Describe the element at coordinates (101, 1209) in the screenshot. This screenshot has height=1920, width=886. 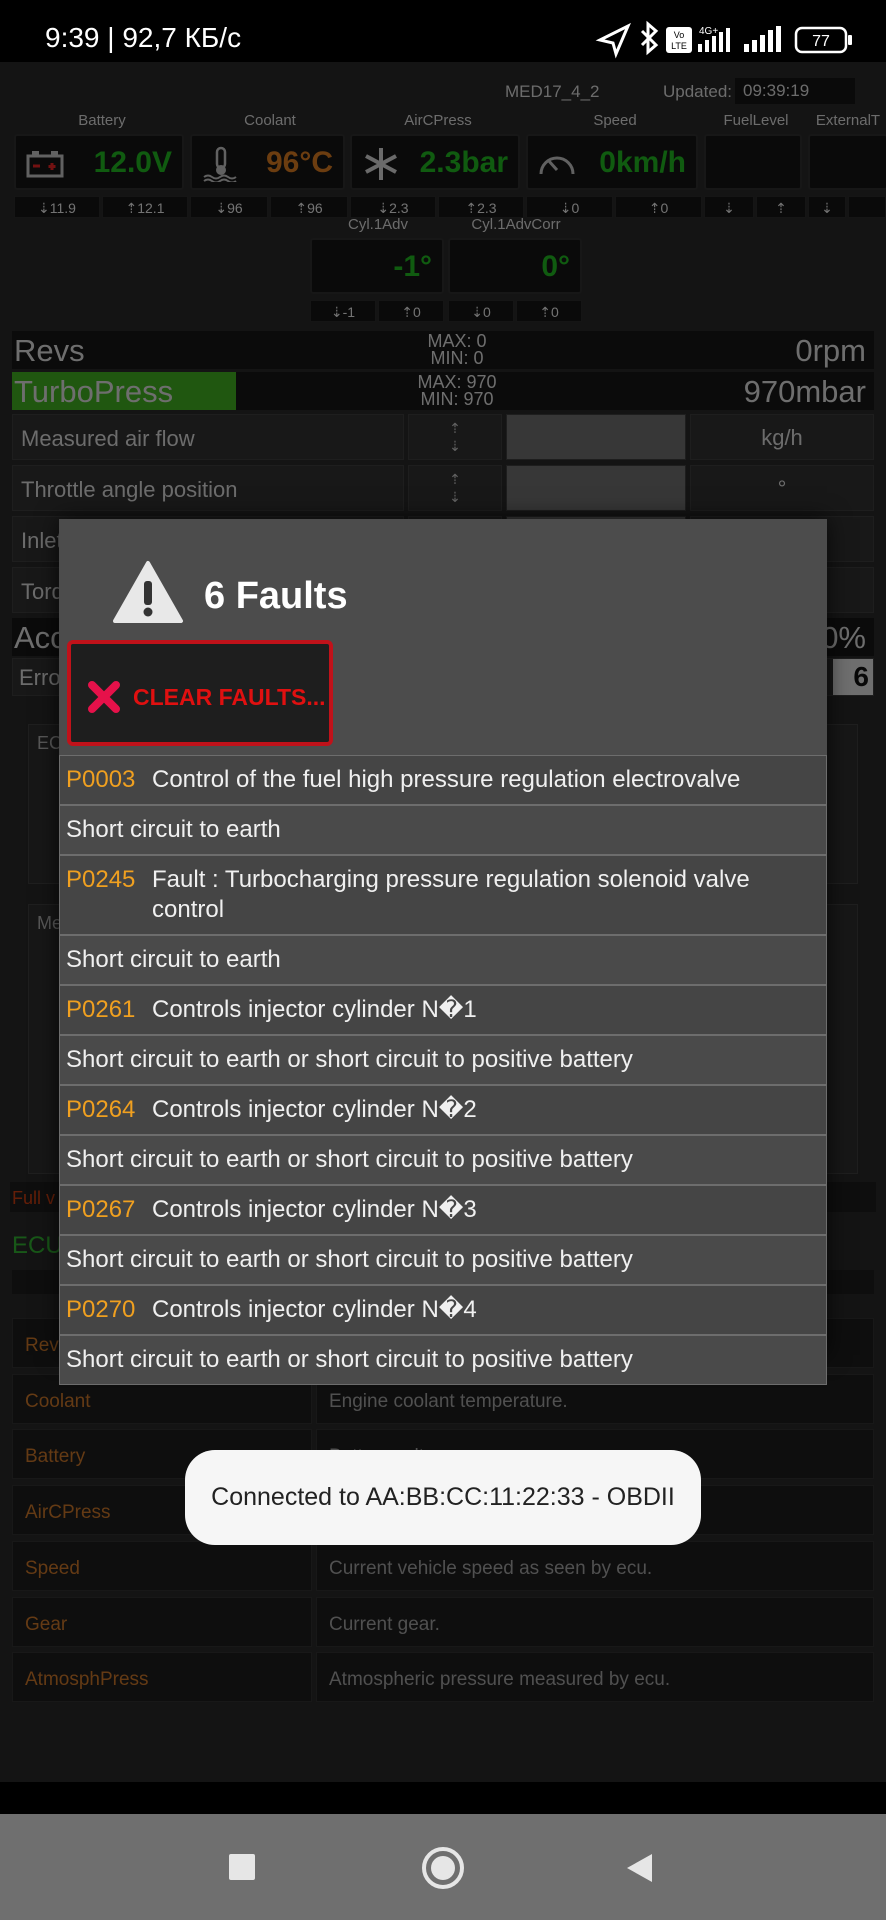
I see `fault-code: P0267` at that location.